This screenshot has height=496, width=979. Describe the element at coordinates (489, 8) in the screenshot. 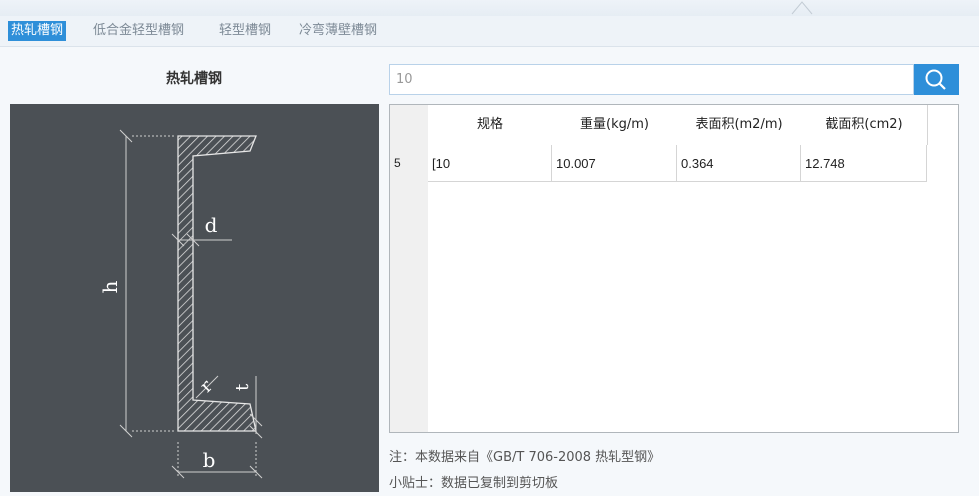

I see `title-bar` at that location.